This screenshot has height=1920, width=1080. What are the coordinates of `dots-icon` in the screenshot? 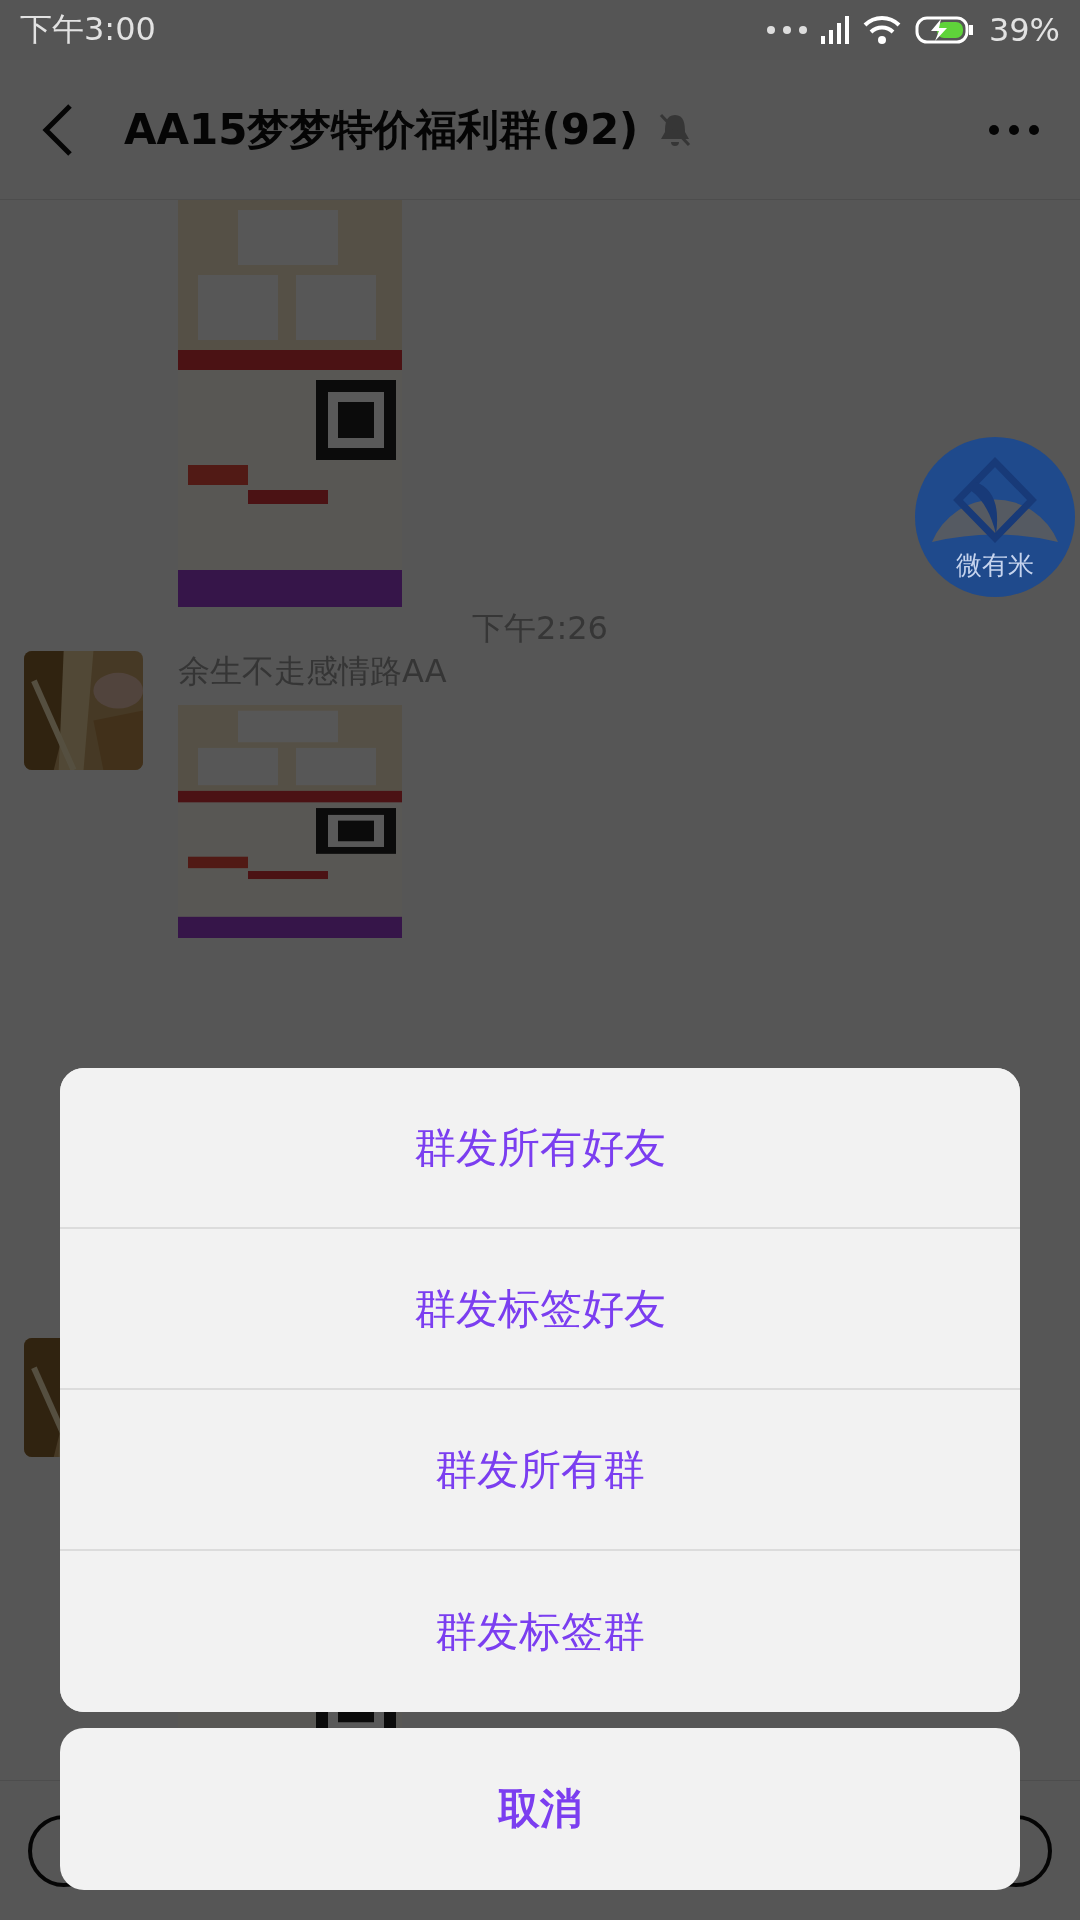 It's located at (786, 30).